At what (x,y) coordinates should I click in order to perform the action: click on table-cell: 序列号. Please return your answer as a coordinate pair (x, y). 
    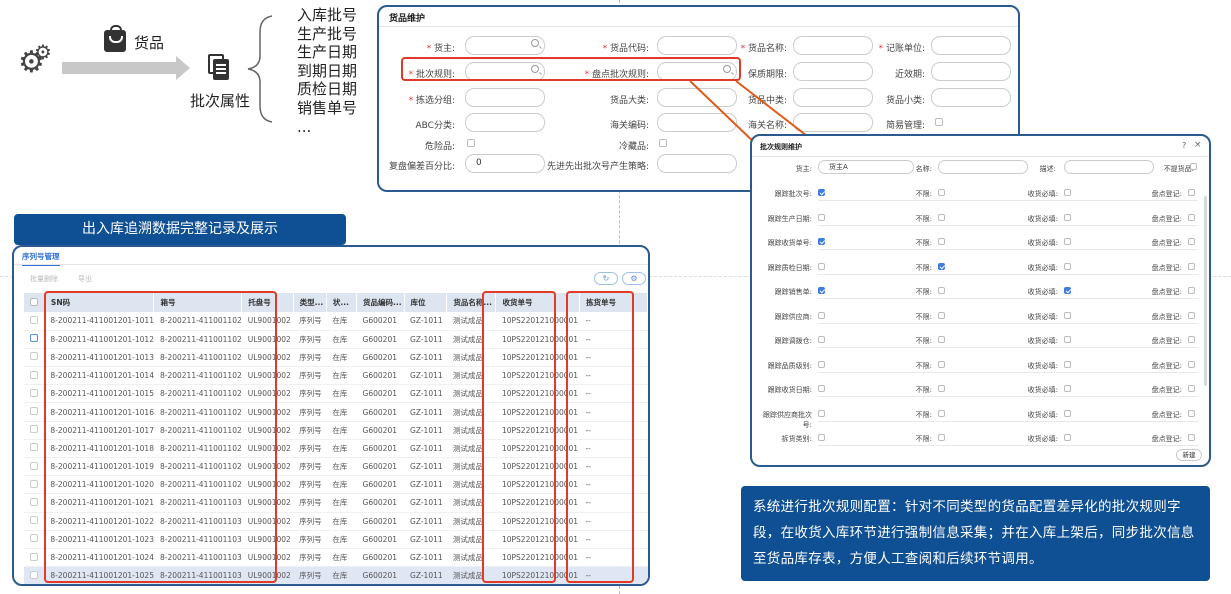
    Looking at the image, I should click on (310, 539).